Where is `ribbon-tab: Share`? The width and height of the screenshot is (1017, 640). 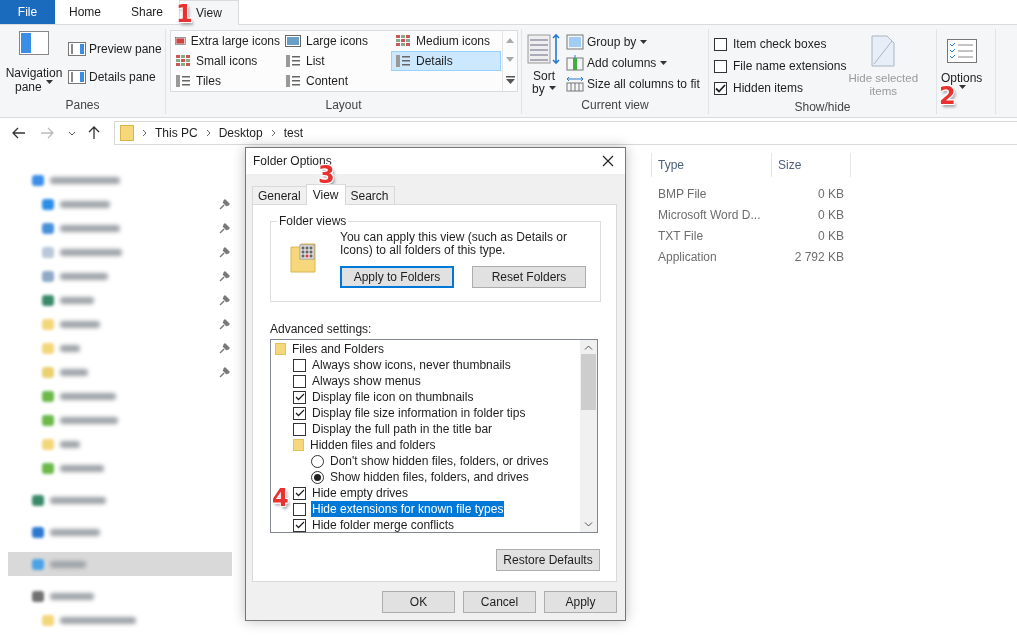
ribbon-tab: Share is located at coordinates (147, 12).